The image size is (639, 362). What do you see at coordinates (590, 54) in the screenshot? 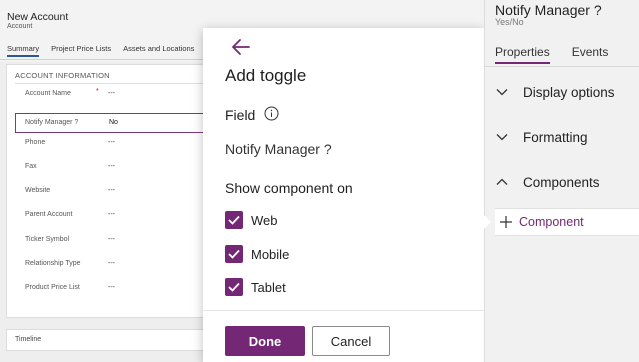
I see `tab-events: Events` at bounding box center [590, 54].